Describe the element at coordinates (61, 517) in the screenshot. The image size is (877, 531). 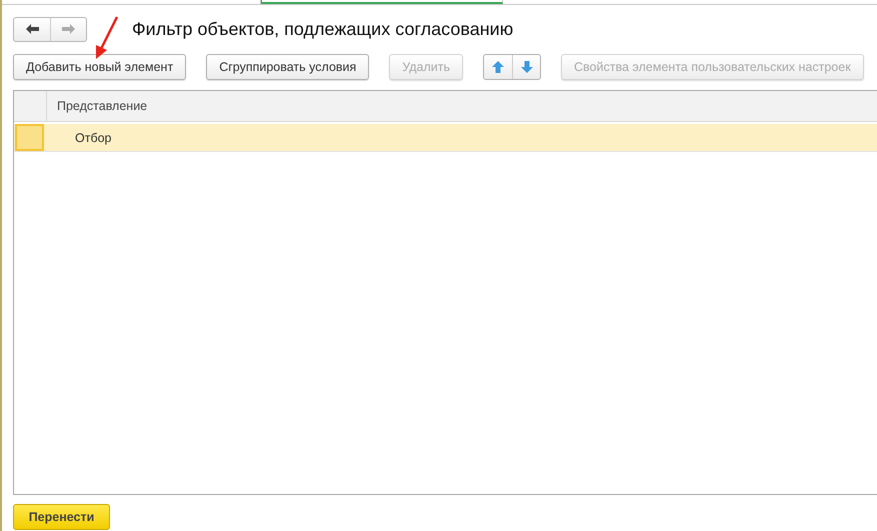
I see `transfer-button: Перенести` at that location.